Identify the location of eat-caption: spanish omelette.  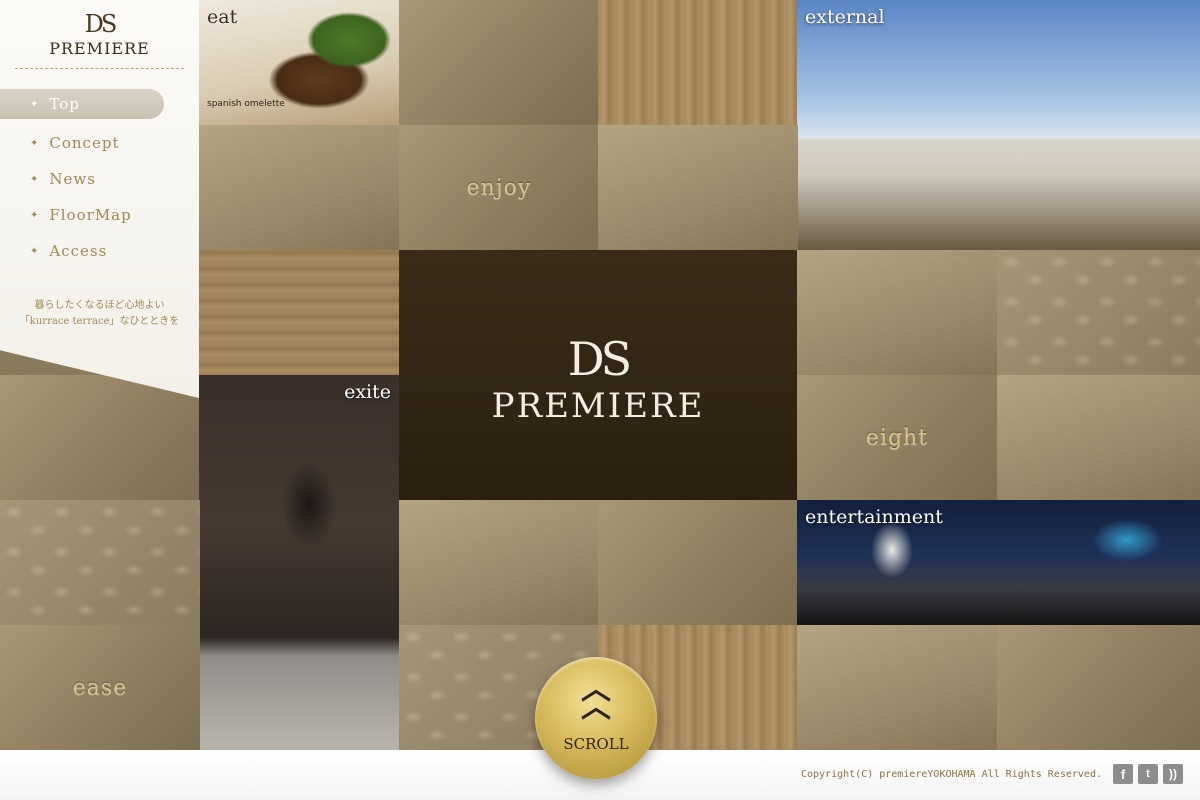
(246, 104).